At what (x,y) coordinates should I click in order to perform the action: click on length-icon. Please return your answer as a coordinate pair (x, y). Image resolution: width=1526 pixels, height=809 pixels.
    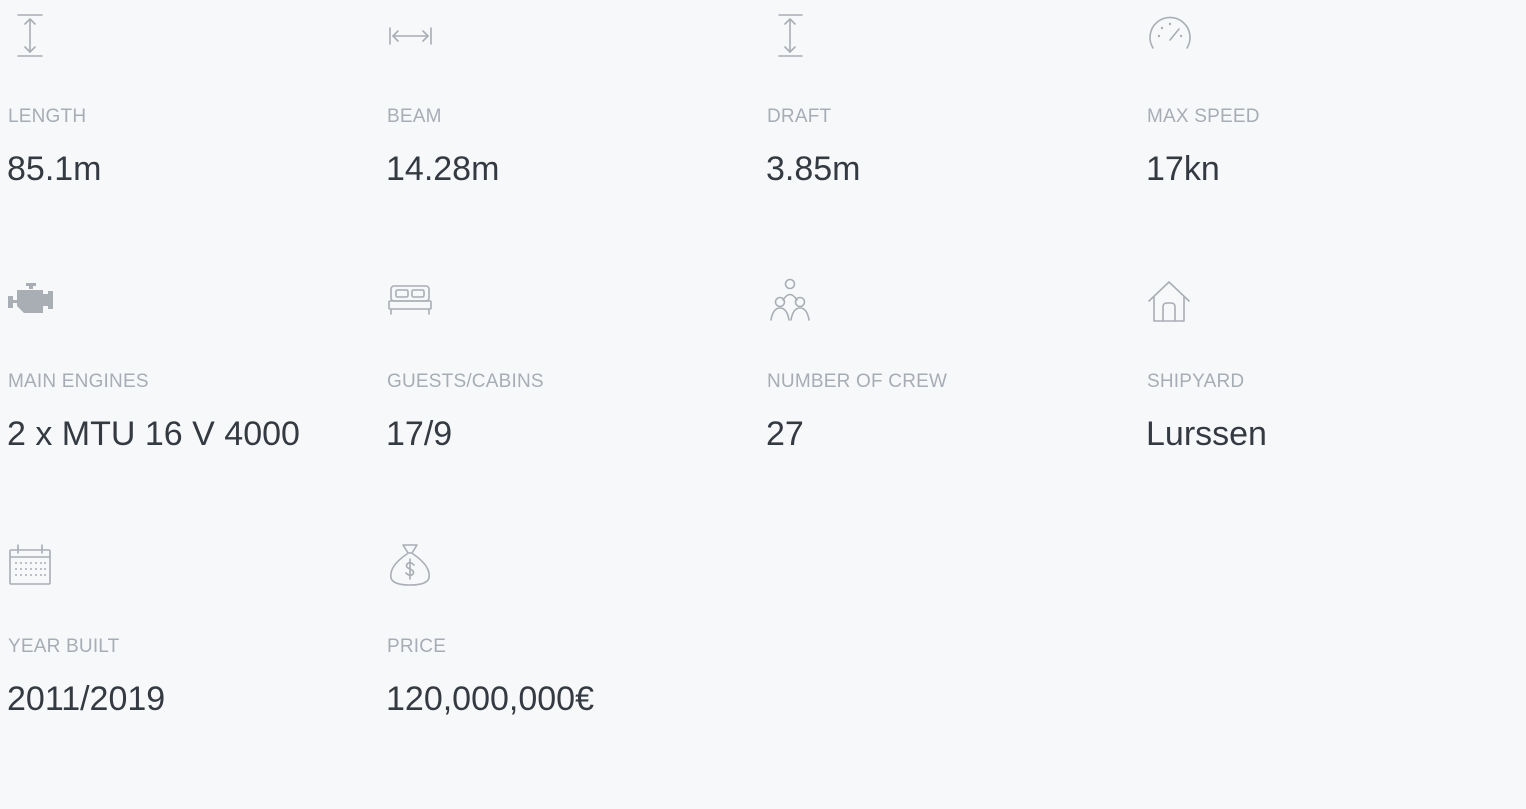
    Looking at the image, I should click on (30, 30).